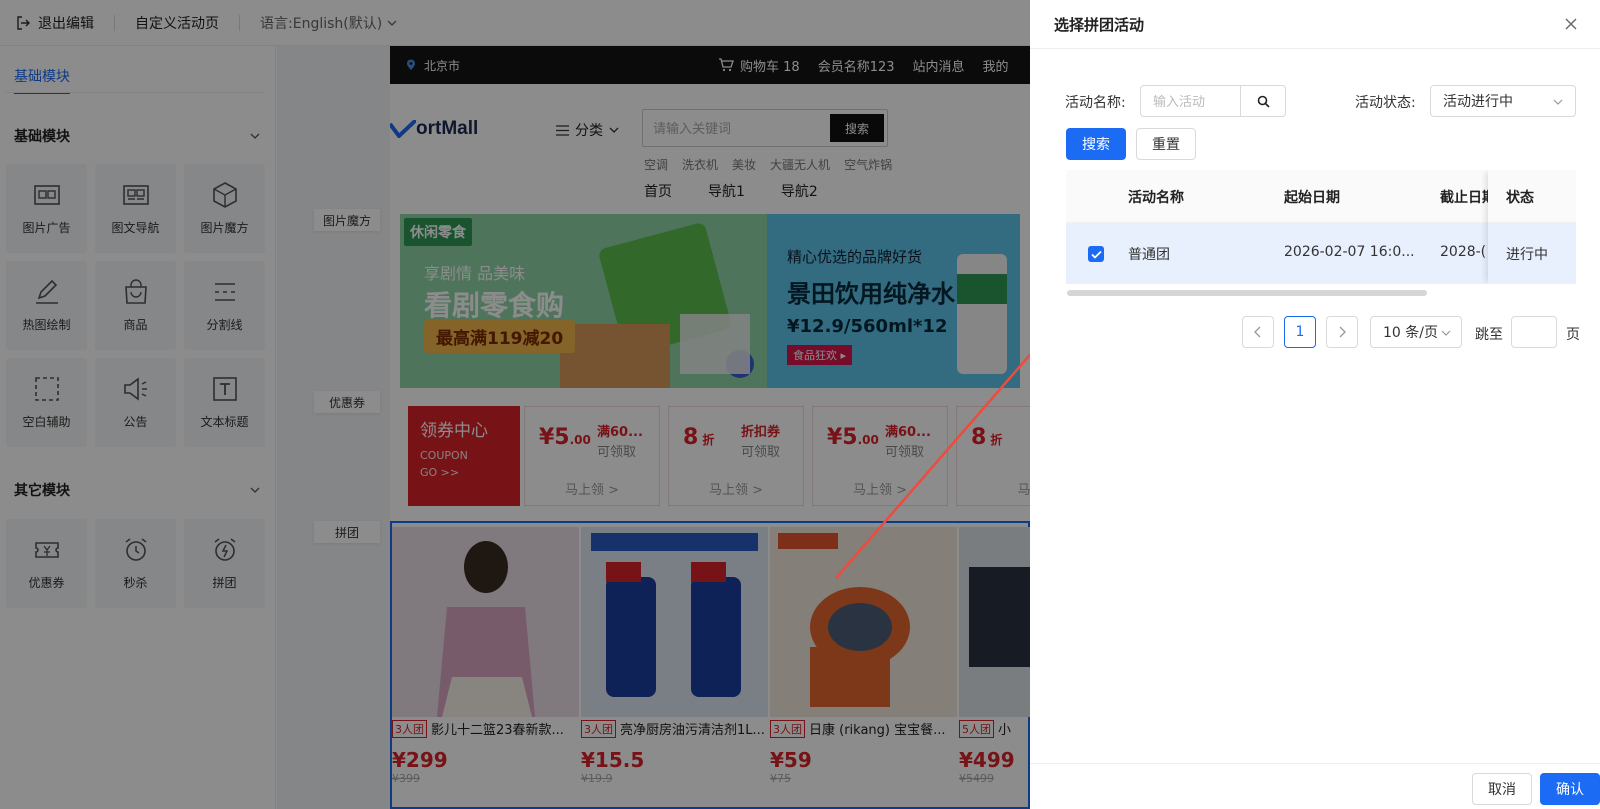  Describe the element at coordinates (1312, 198) in the screenshot. I see `column-header-start: 起始日期` at that location.